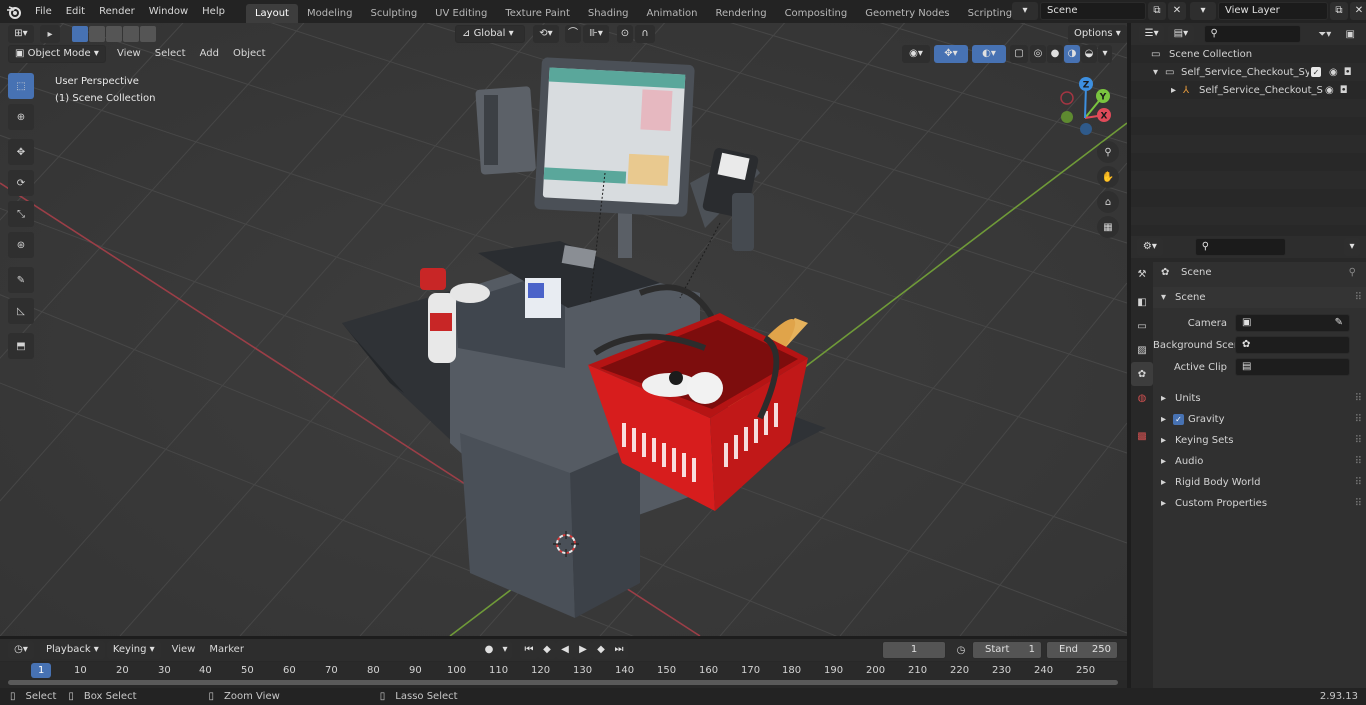 The height and width of the screenshot is (705, 1366). What do you see at coordinates (1333, 72) in the screenshot?
I see `visibility-eye-icon: ◉` at bounding box center [1333, 72].